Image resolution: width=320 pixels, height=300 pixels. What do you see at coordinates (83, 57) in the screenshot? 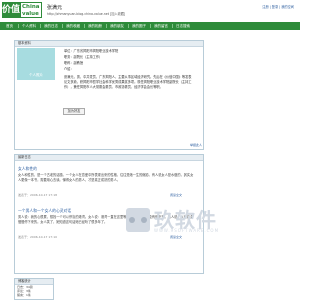
I see `profile-position: 职务：副院长（主持工作）` at bounding box center [83, 57].